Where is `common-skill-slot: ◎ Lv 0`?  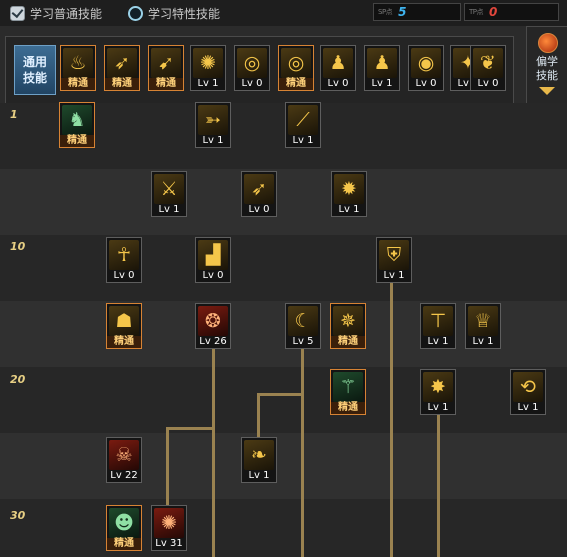
common-skill-slot: ◎ Lv 0 is located at coordinates (252, 68).